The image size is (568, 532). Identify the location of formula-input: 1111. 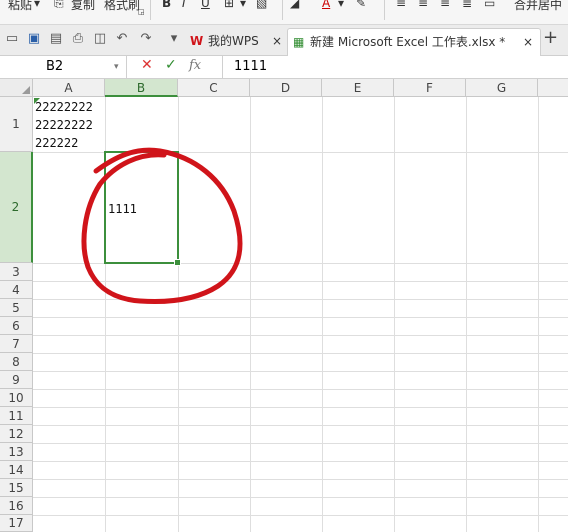
(250, 66).